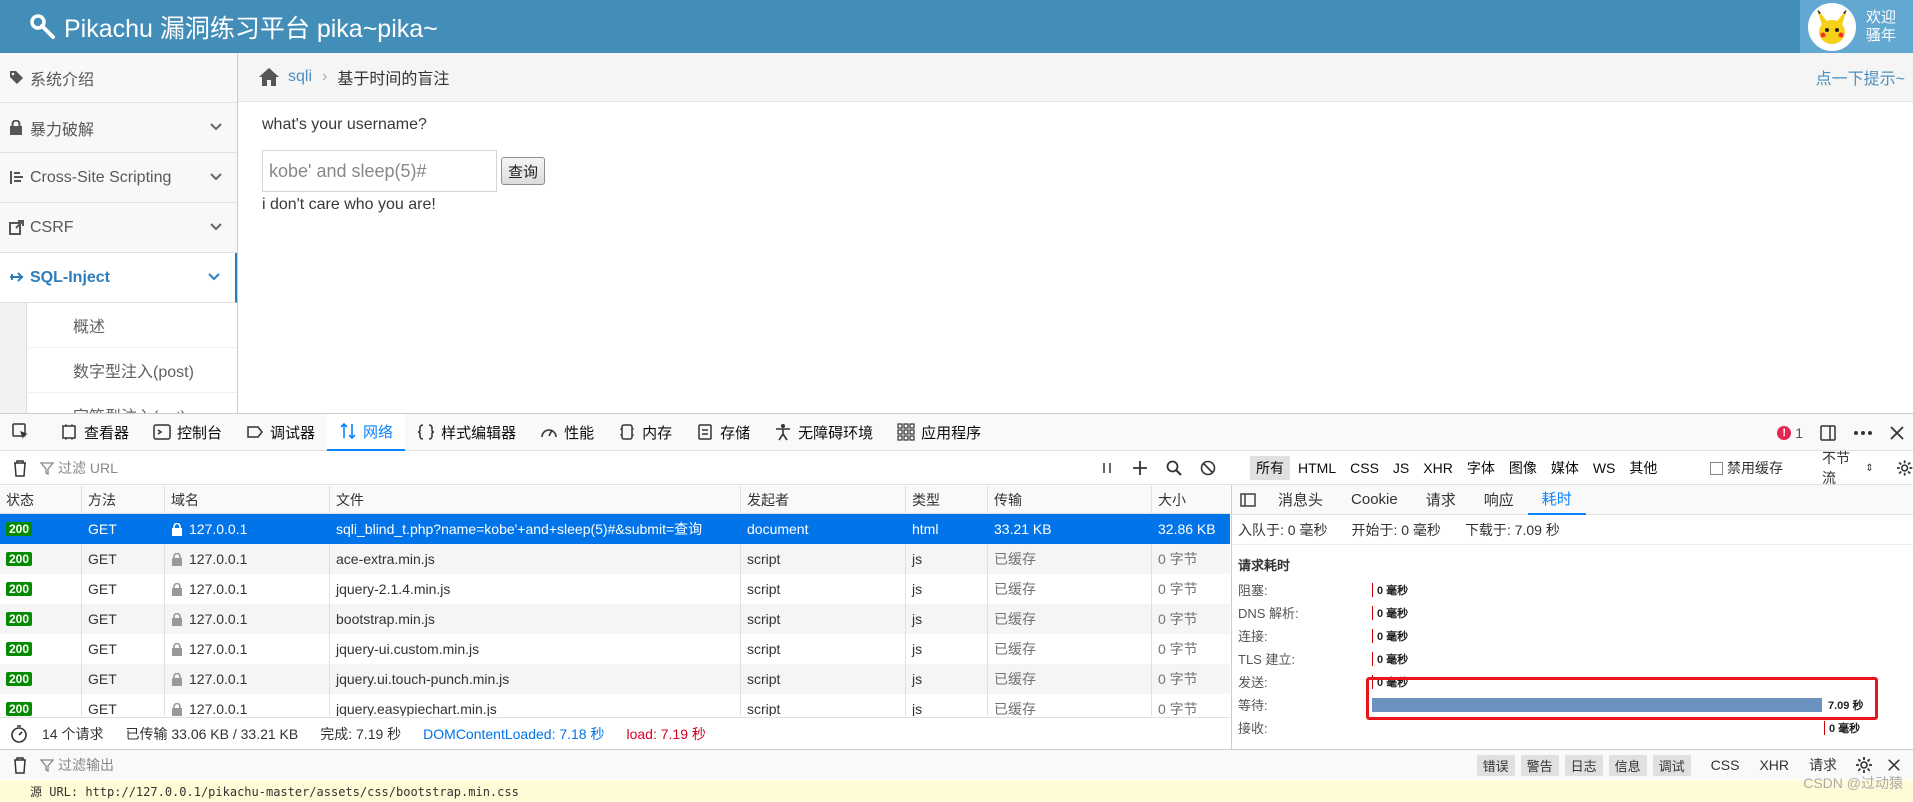 This screenshot has height=802, width=1913. I want to click on timing-row: 阻塞: 0 毫秒, so click(1572, 589).